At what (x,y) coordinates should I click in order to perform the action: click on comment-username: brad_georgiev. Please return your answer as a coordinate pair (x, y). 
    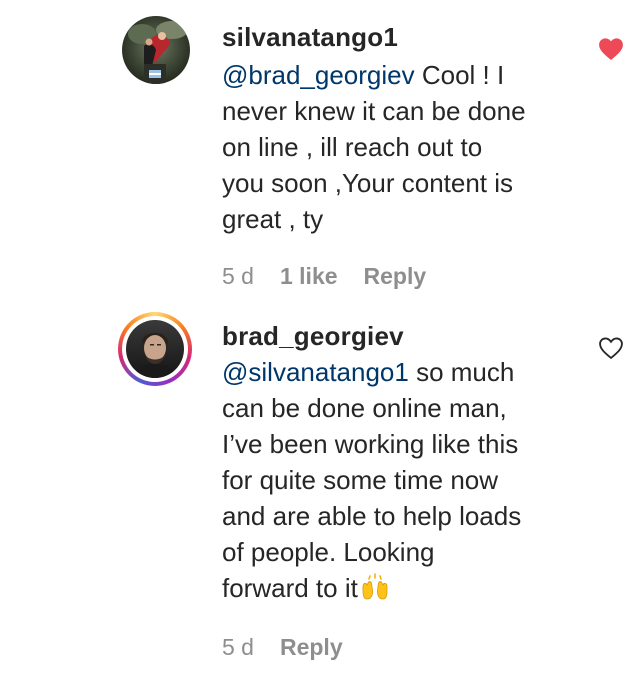
    Looking at the image, I should click on (313, 336).